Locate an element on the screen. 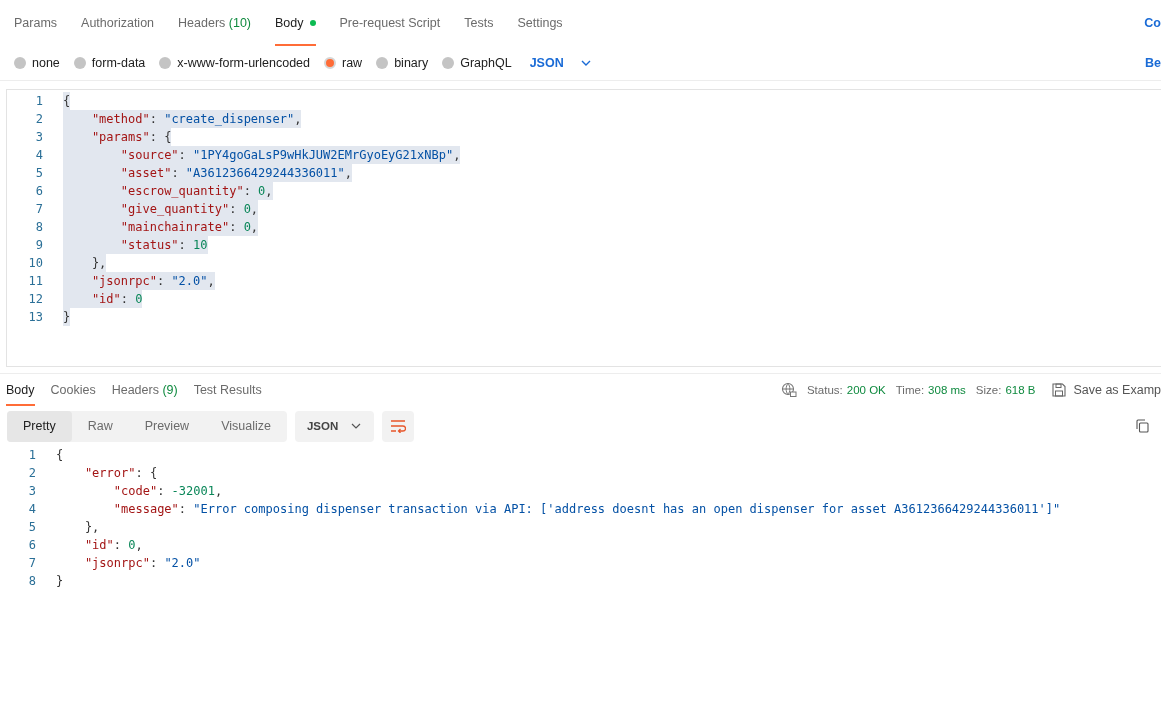 The height and width of the screenshot is (709, 1161). wrap-lines-button is located at coordinates (398, 426).